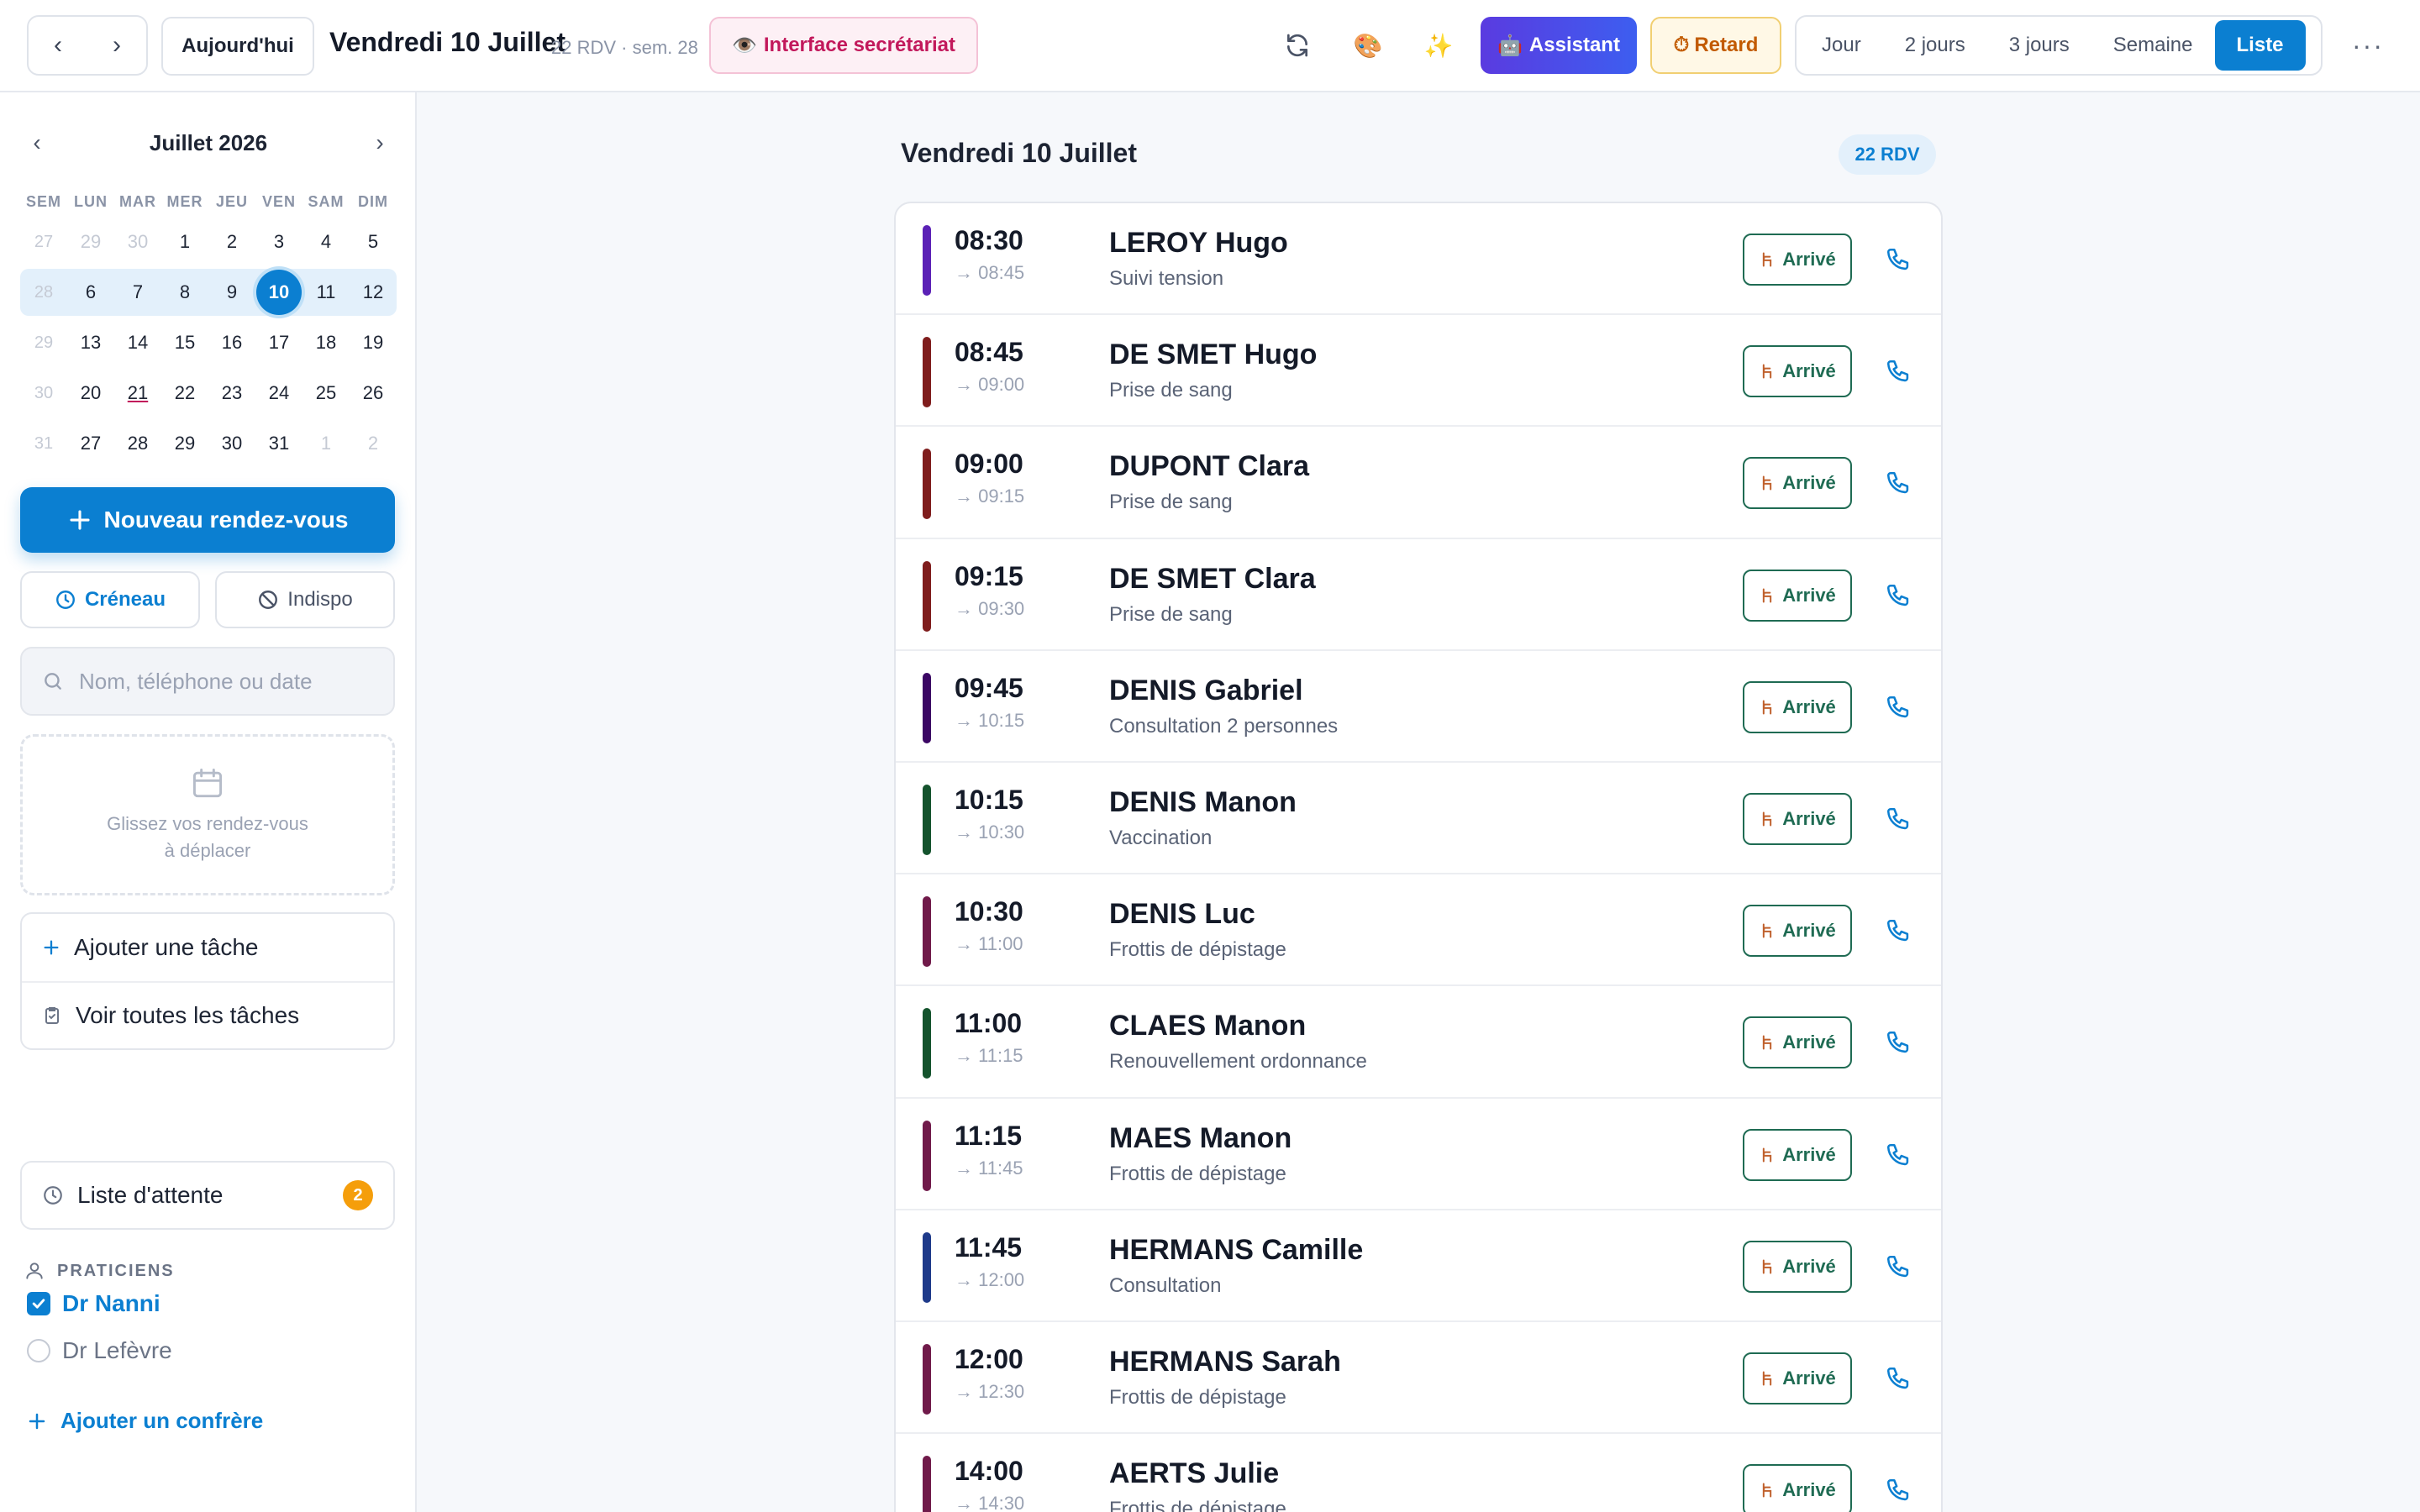  Describe the element at coordinates (116, 45) in the screenshot. I see `next-day-button: ›` at that location.